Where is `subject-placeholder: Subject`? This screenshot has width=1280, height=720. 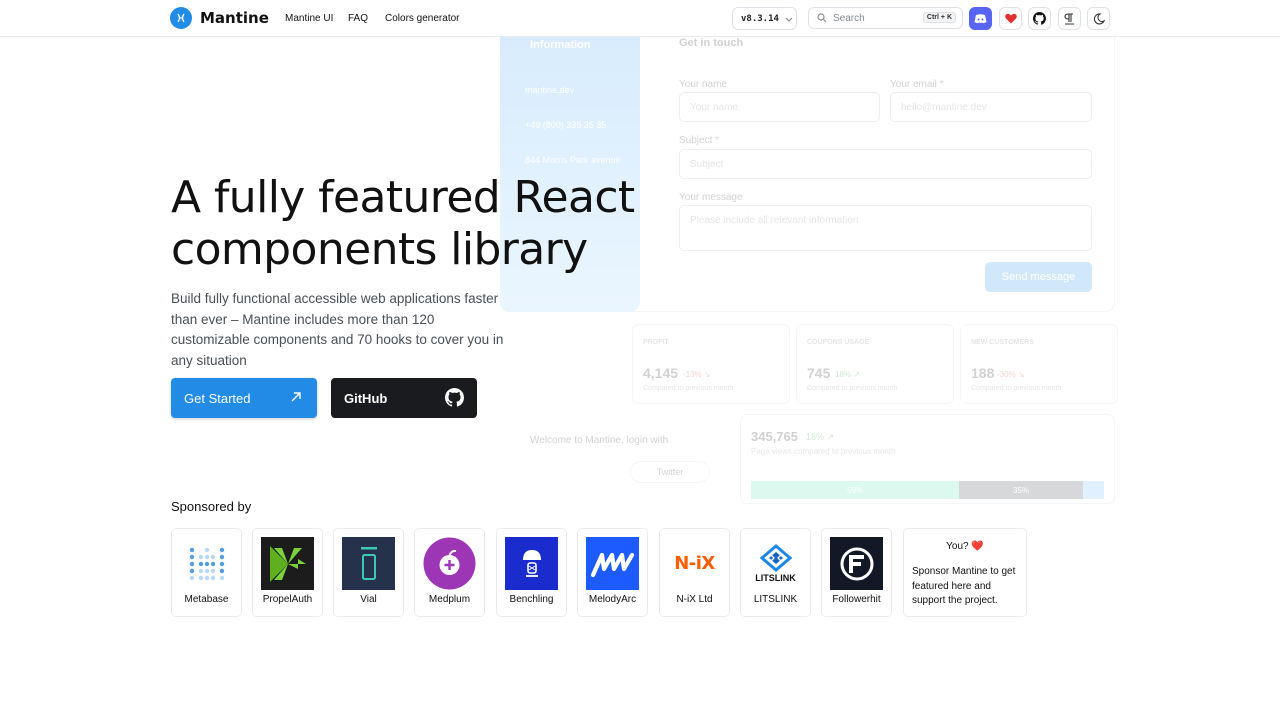
subject-placeholder: Subject is located at coordinates (707, 164).